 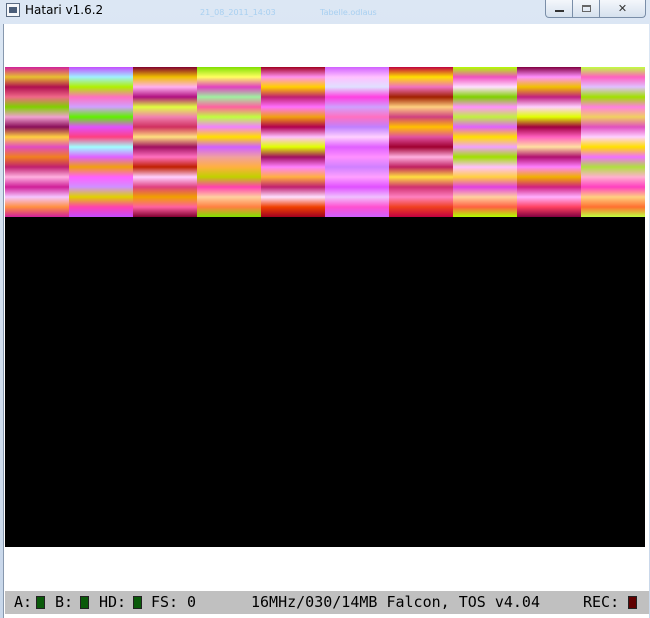 I want to click on close-button: ✕, so click(x=623, y=9).